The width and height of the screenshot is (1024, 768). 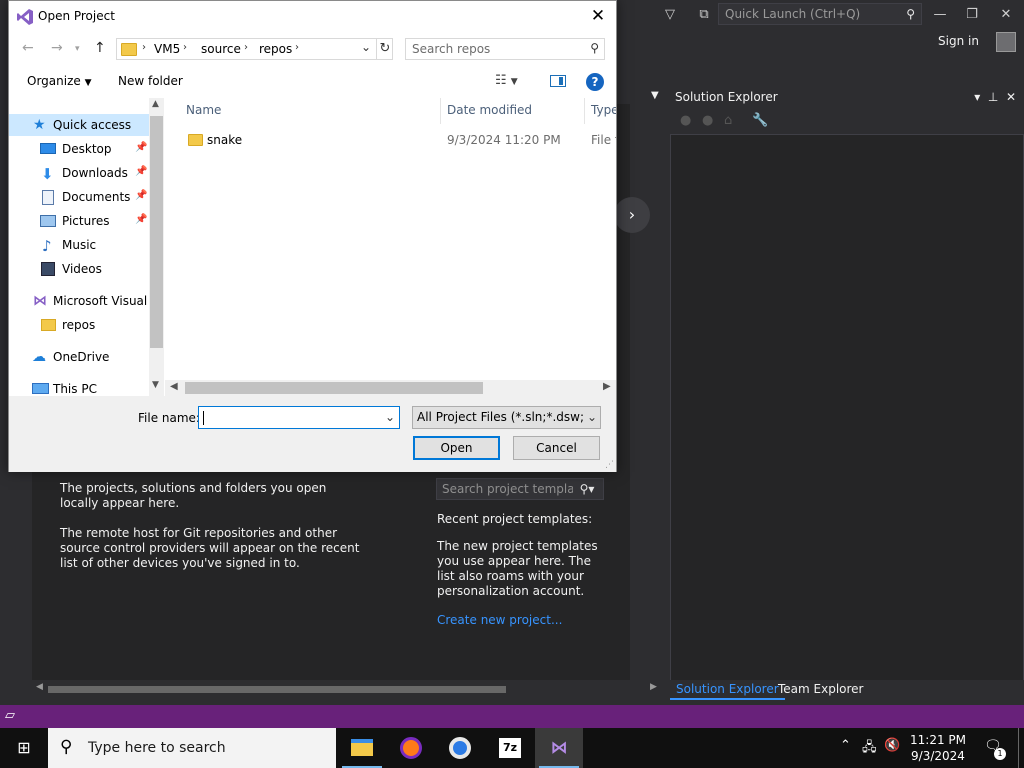 What do you see at coordinates (509, 417) in the screenshot?
I see `file-type-filter-value: All Project Files (*.sln;*.dsw;*.vc` at bounding box center [509, 417].